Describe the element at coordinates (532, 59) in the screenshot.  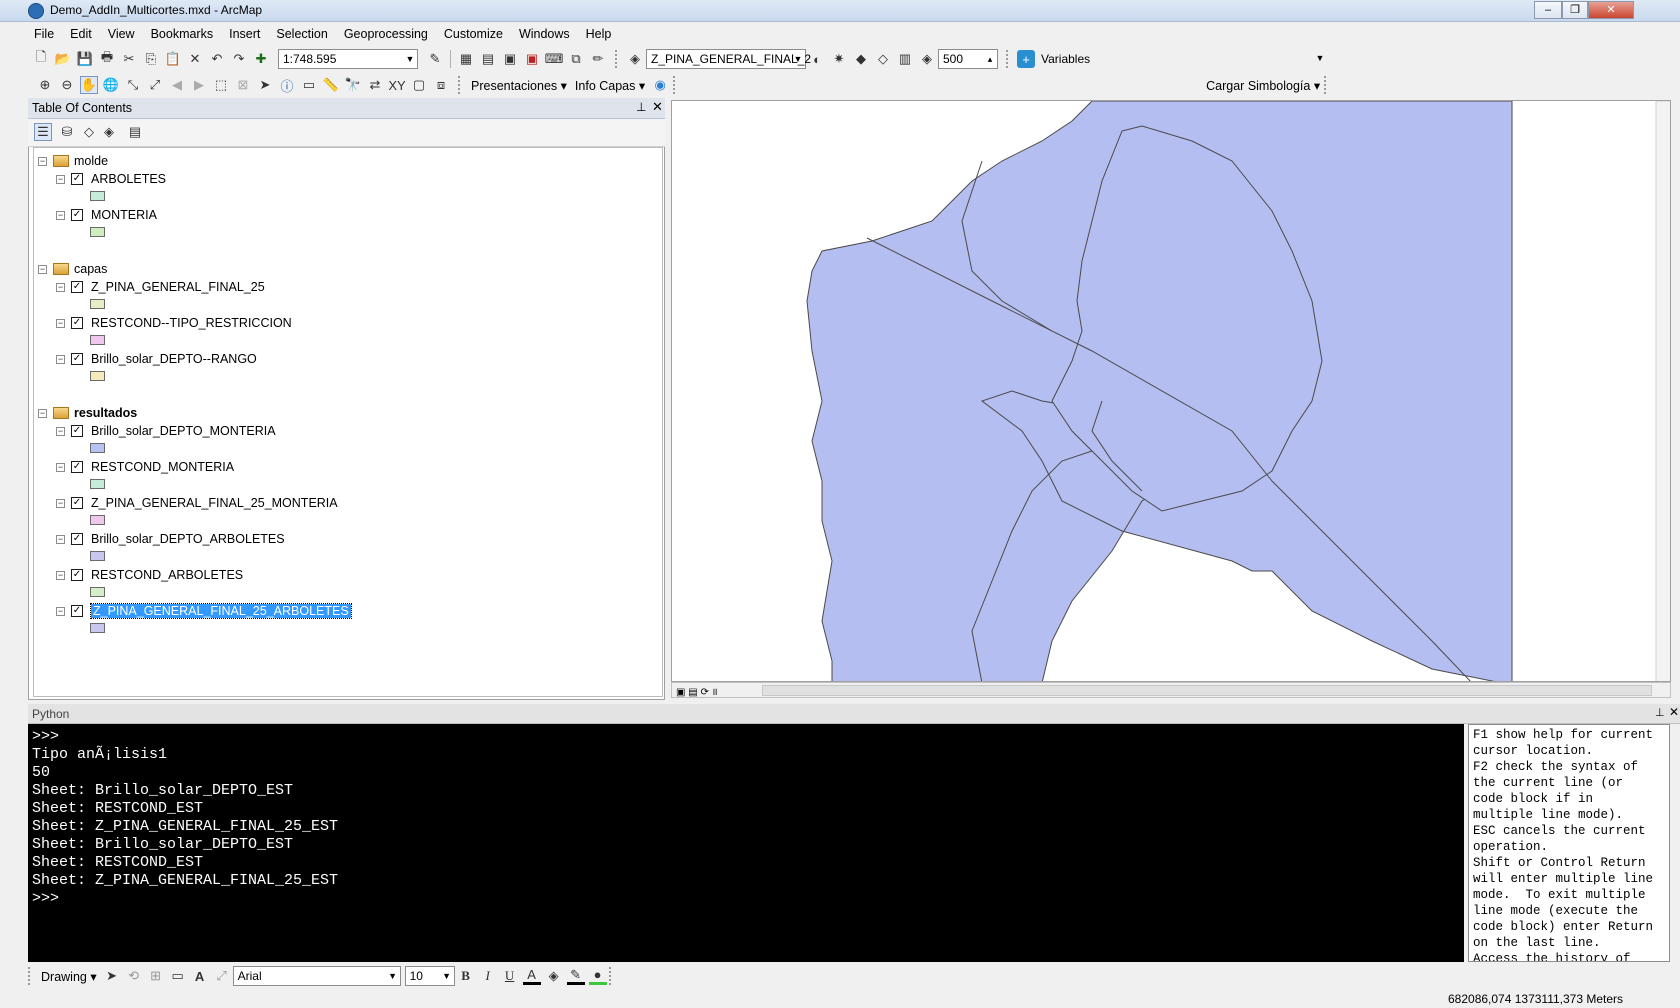
I see `arctoolbox-icon: ▣` at that location.